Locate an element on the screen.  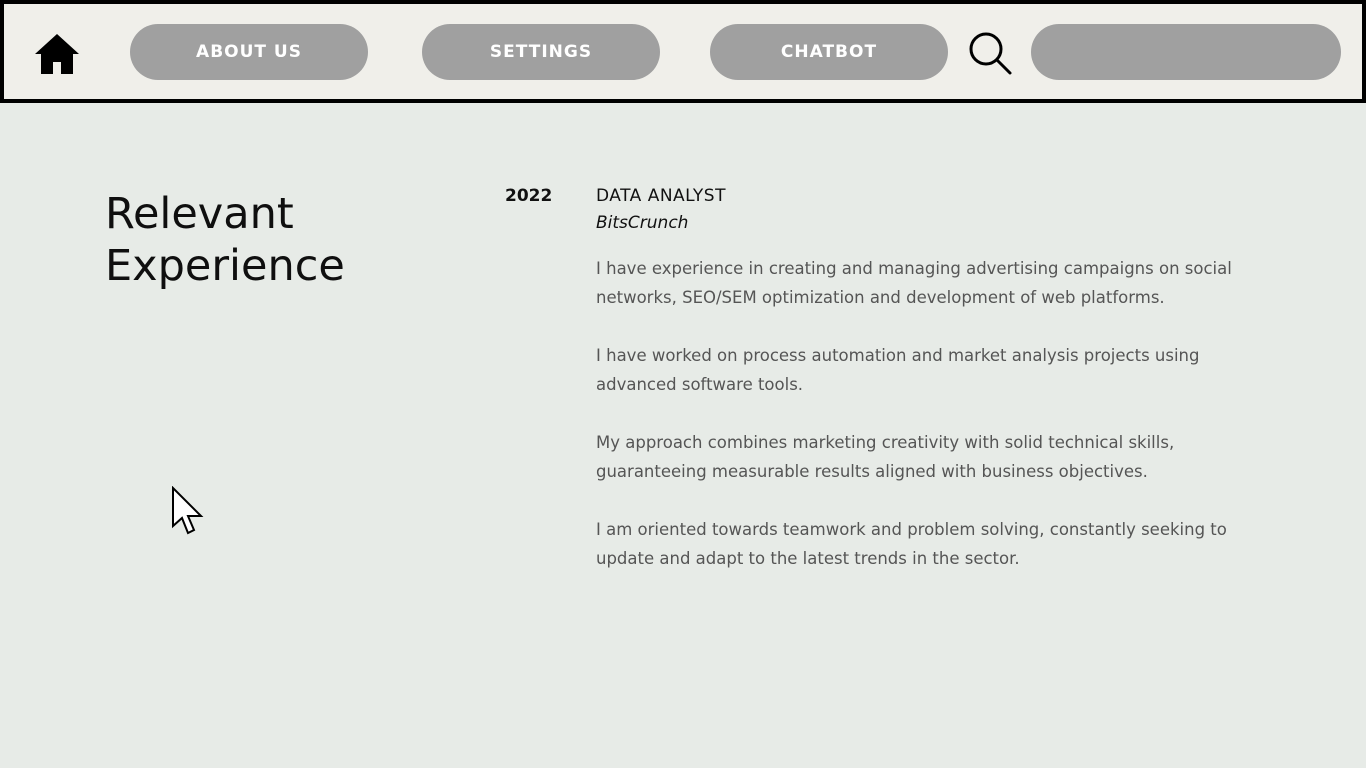
search-icon is located at coordinates (990, 53).